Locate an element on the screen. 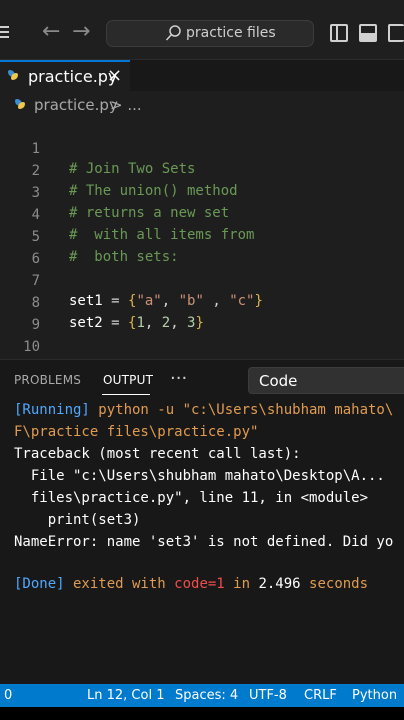  back-arrow-icon: ← is located at coordinates (51, 32).